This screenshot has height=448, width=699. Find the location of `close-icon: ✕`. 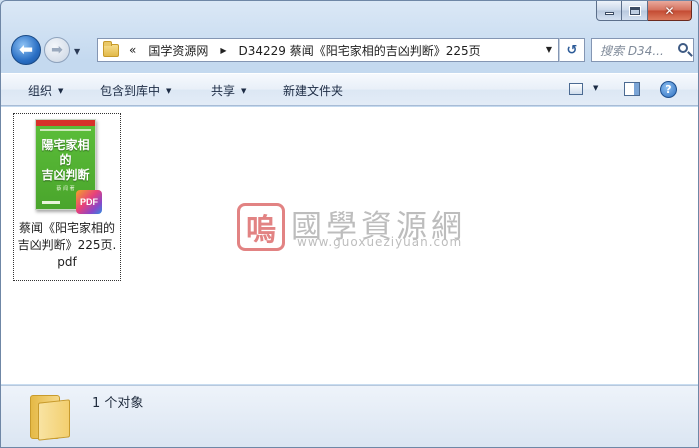

close-icon: ✕ is located at coordinates (669, 10).